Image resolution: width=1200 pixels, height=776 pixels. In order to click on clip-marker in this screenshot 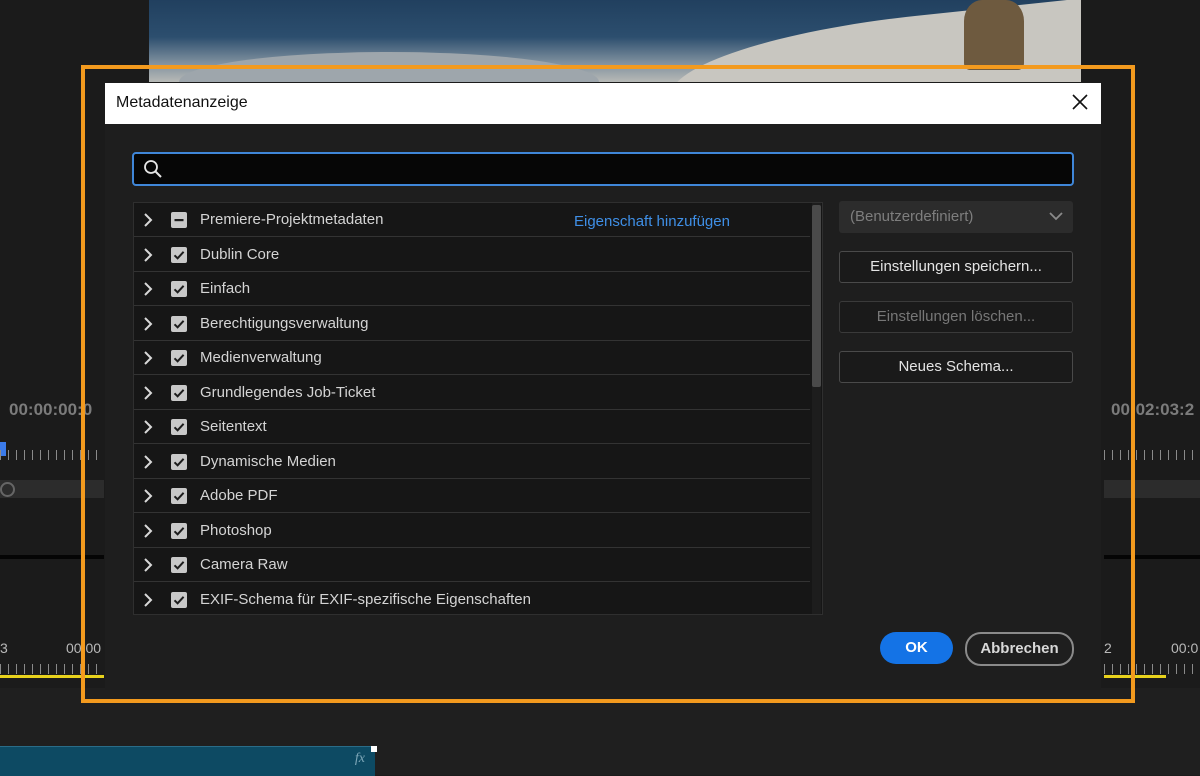, I will do `click(374, 749)`.